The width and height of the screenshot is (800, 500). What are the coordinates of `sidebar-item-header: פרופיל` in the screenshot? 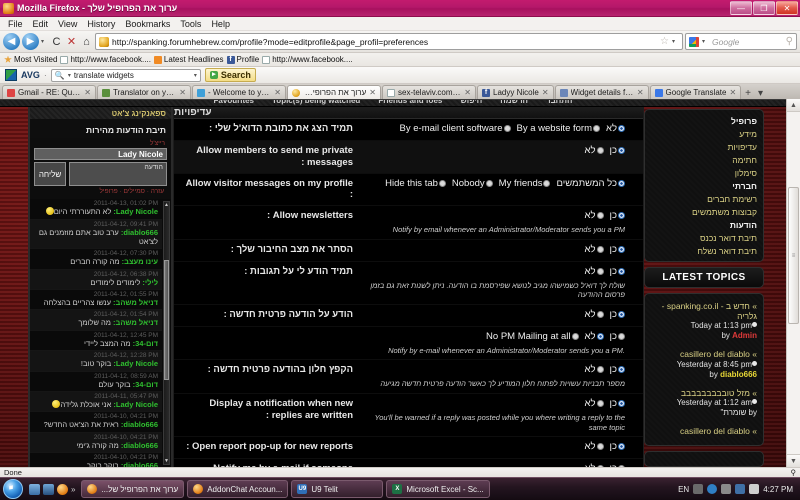 It's located at (704, 120).